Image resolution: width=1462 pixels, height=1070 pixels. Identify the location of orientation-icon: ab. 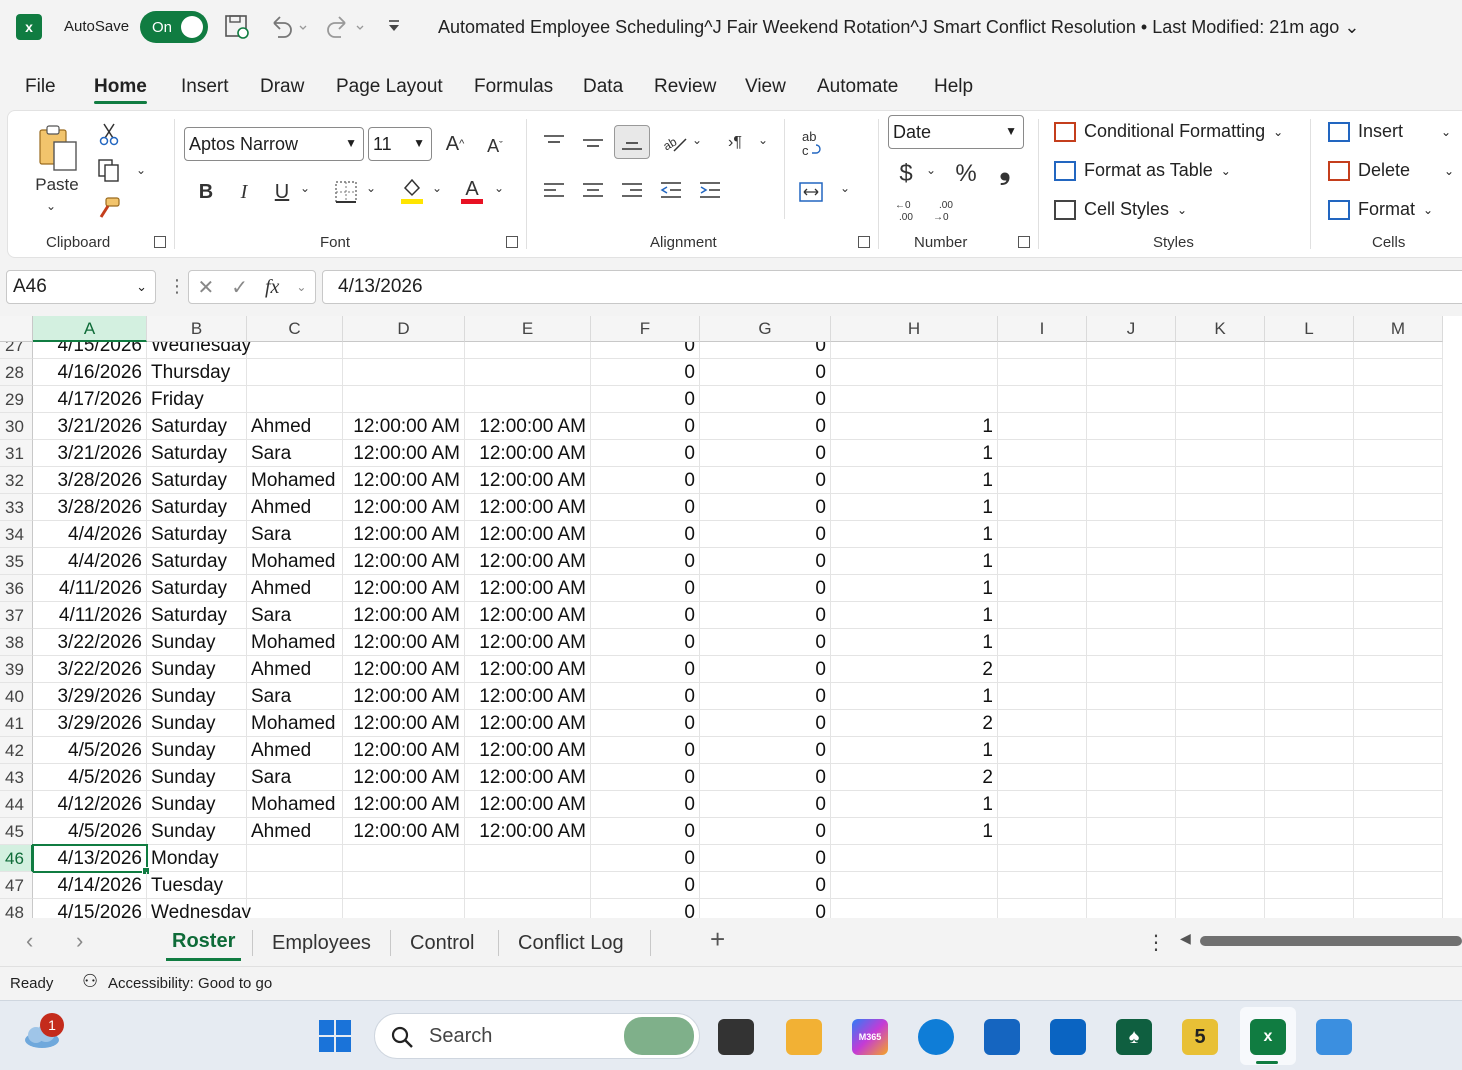
(675, 143).